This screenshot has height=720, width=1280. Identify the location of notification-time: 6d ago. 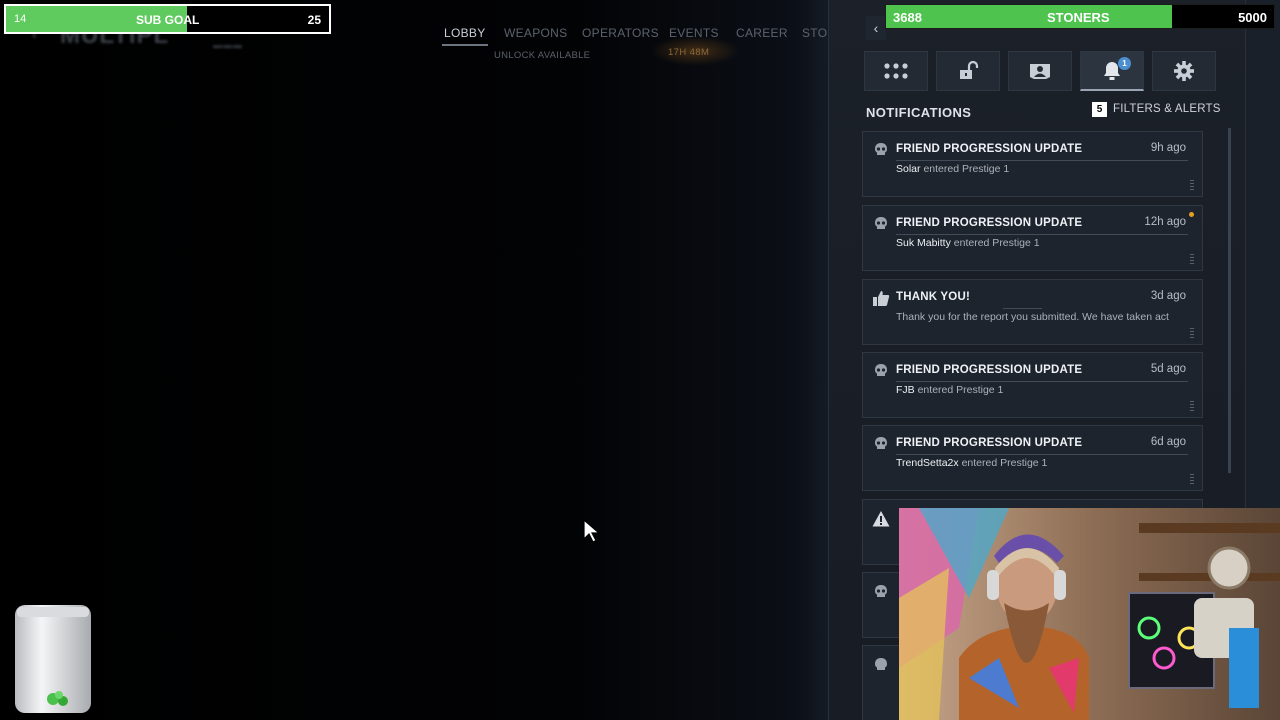
(1168, 442).